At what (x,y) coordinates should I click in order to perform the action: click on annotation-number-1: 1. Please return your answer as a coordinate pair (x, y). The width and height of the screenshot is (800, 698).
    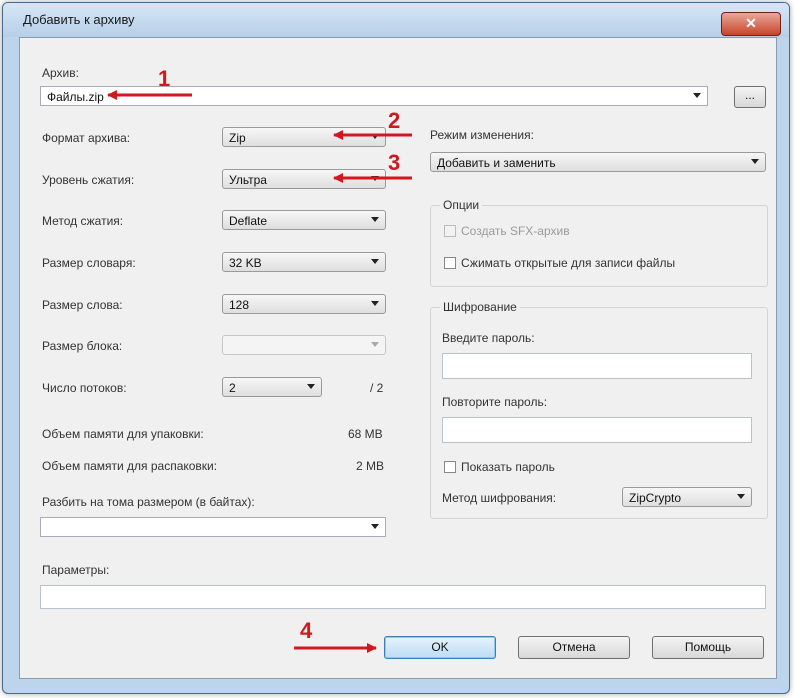
    Looking at the image, I should click on (164, 78).